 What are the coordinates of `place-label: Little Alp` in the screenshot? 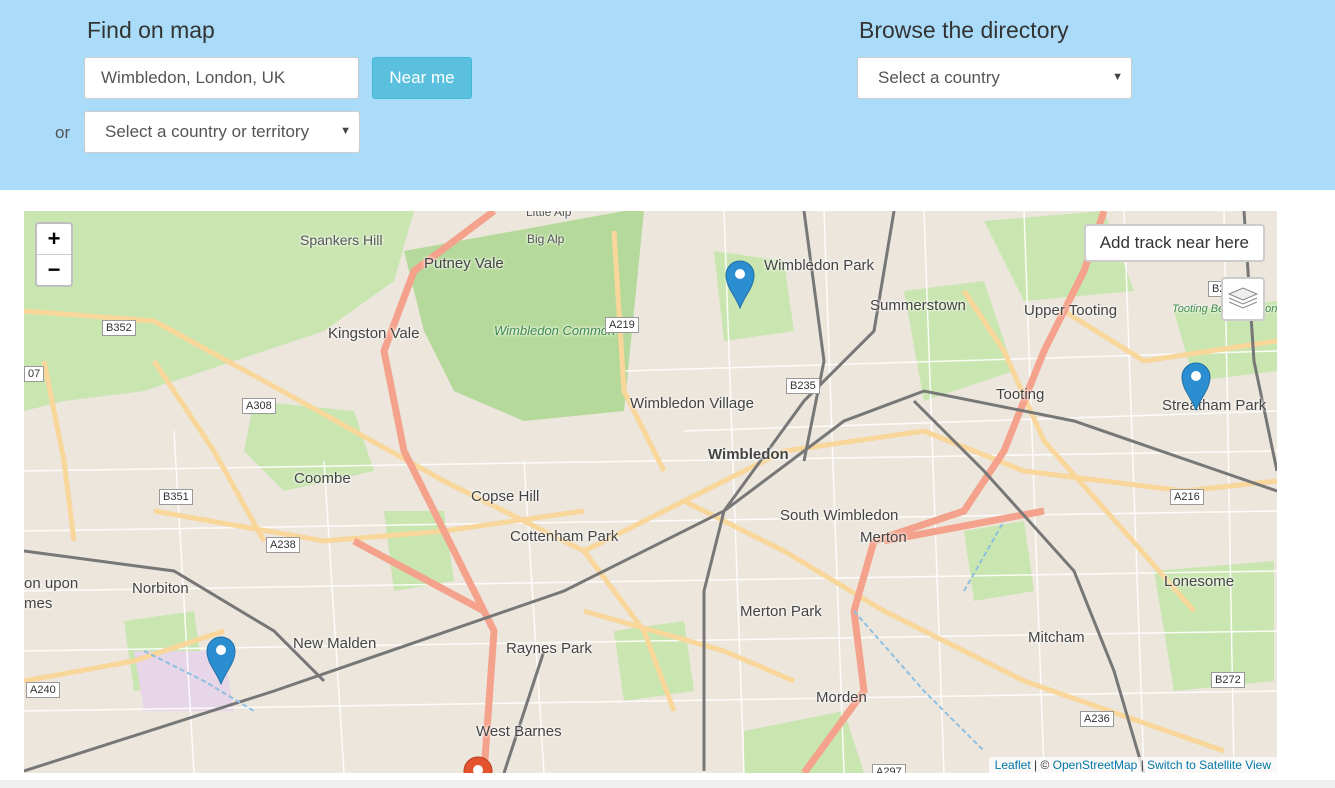 It's located at (549, 215).